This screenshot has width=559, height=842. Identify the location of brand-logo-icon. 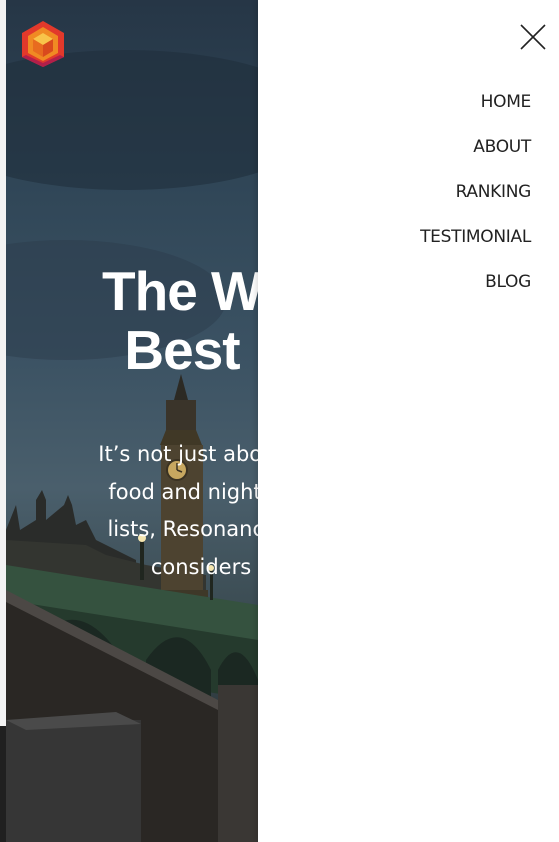
(43, 44).